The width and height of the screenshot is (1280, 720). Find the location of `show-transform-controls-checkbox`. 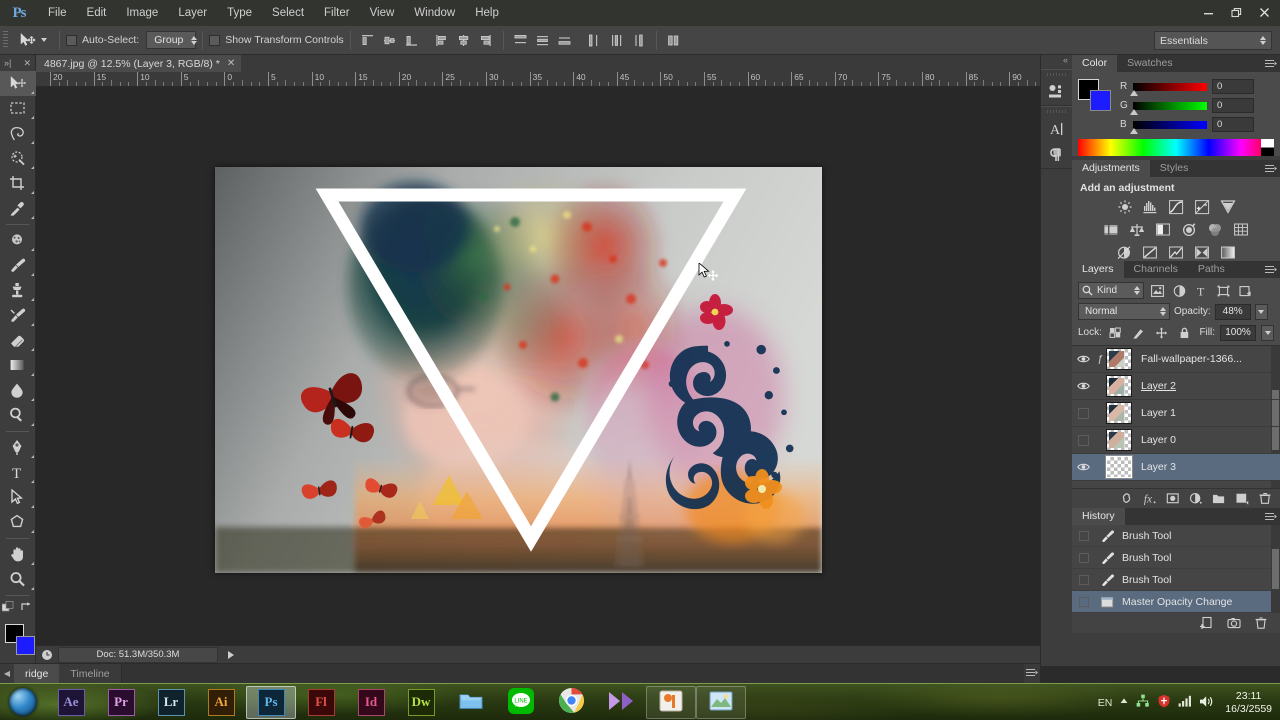

show-transform-controls-checkbox is located at coordinates (215, 40).